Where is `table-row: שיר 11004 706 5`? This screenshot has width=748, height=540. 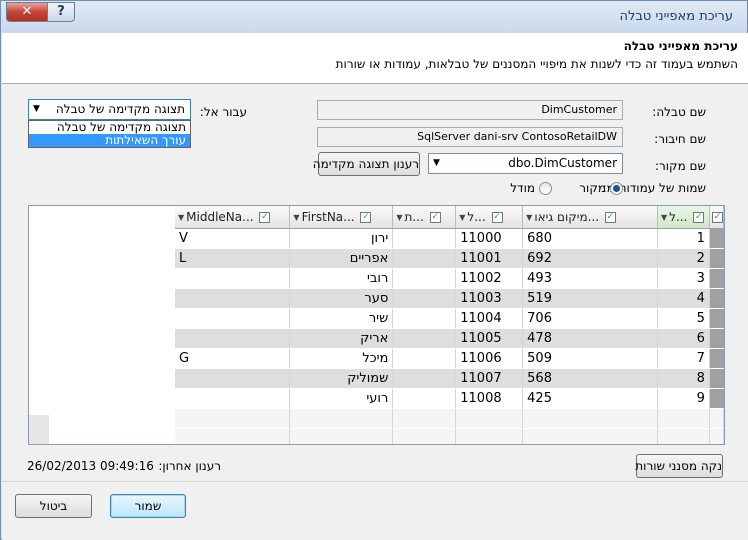
table-row: שיר 11004 706 5 is located at coordinates (449, 318).